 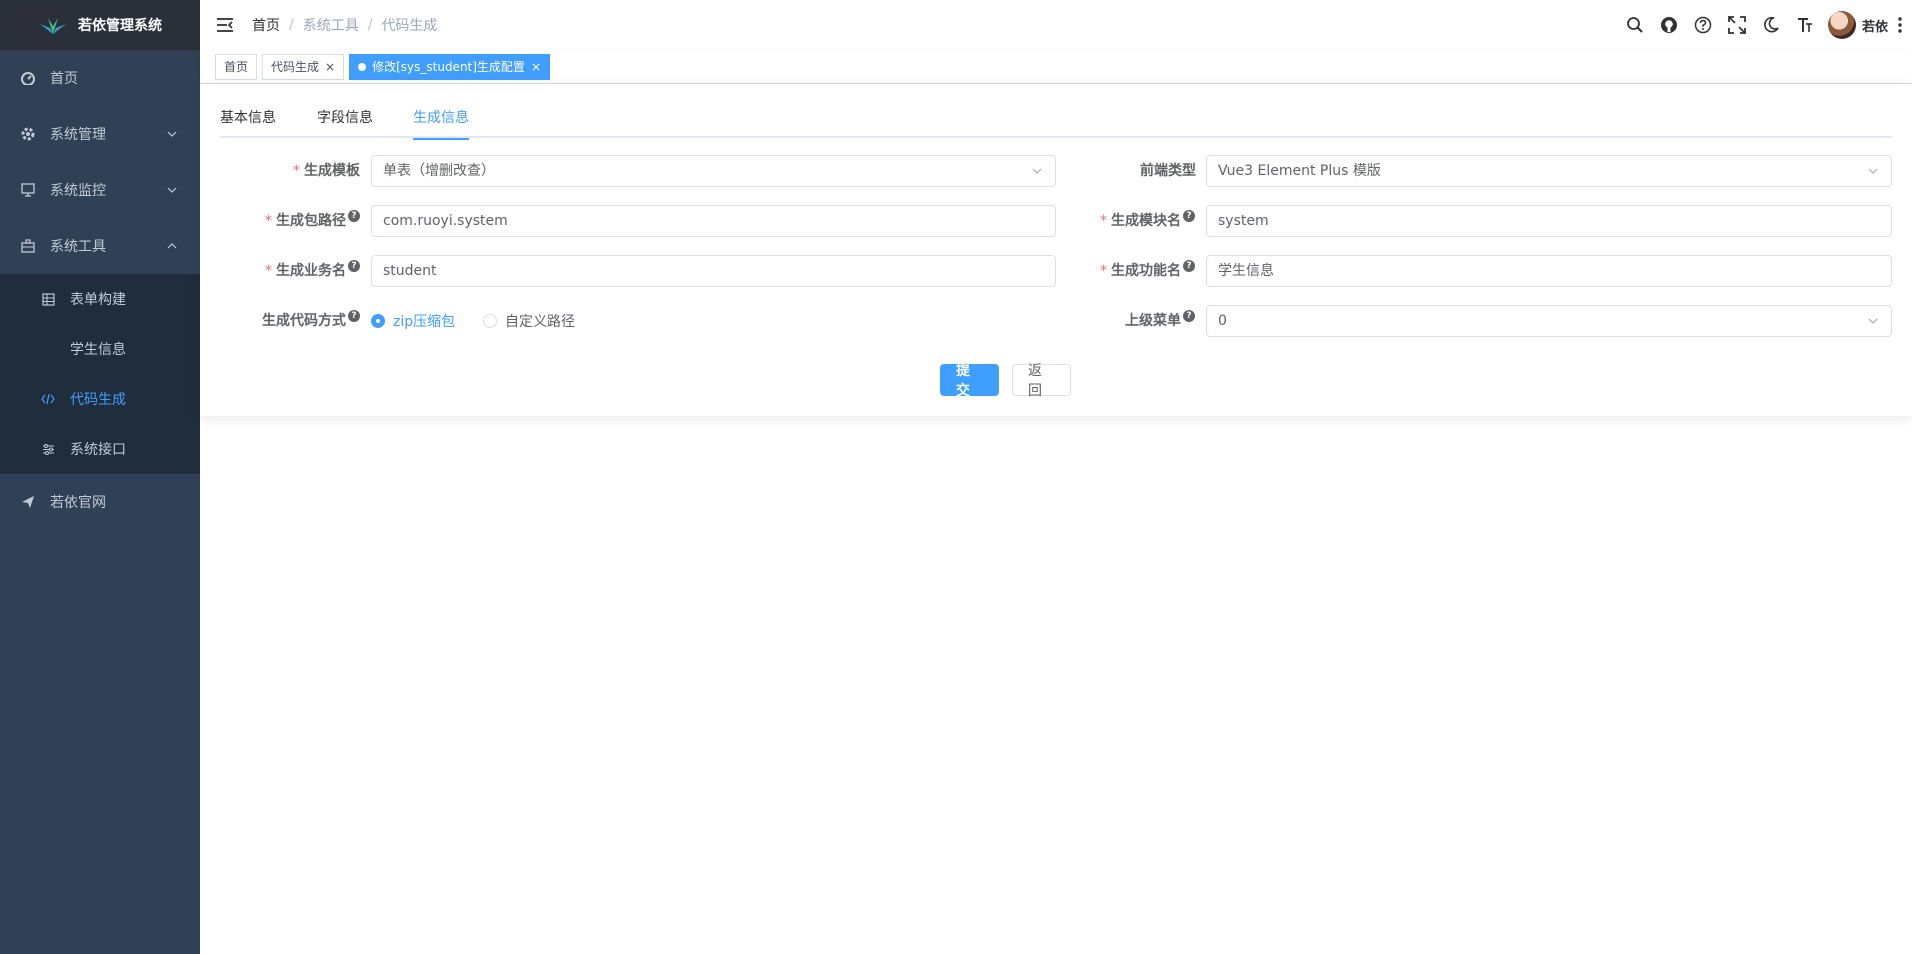 What do you see at coordinates (225, 25) in the screenshot?
I see `hamburger-icon` at bounding box center [225, 25].